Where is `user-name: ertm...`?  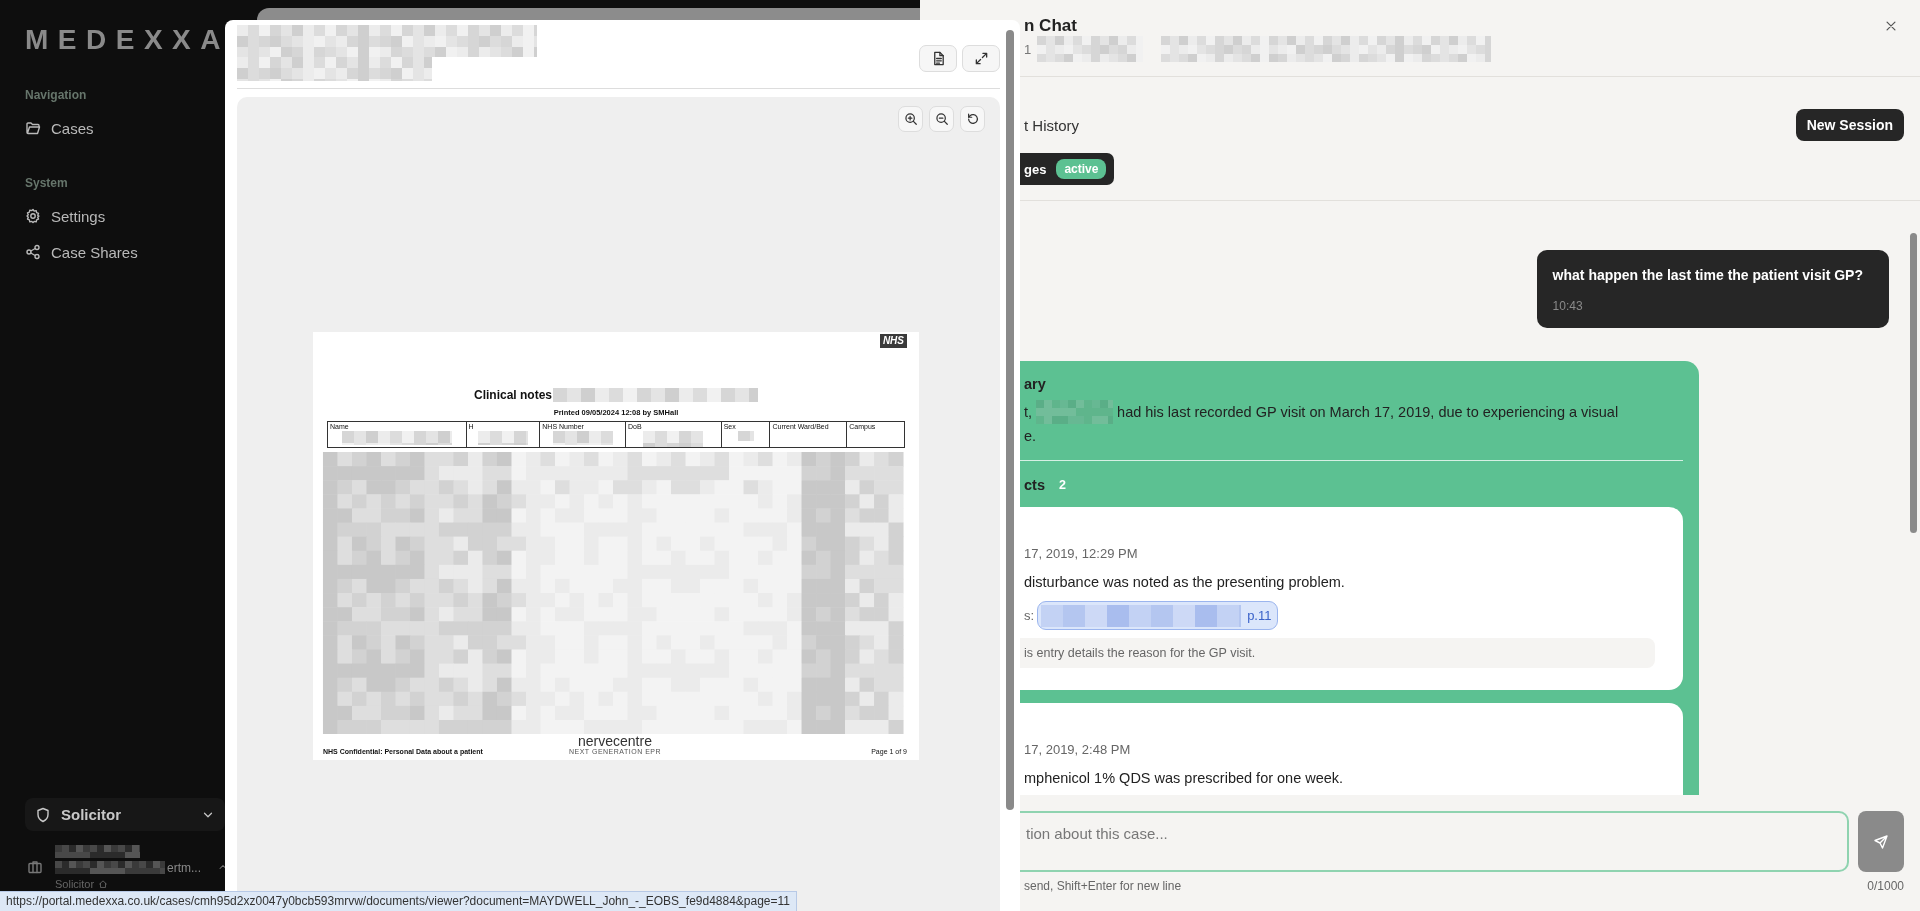
user-name: ertm... is located at coordinates (184, 867).